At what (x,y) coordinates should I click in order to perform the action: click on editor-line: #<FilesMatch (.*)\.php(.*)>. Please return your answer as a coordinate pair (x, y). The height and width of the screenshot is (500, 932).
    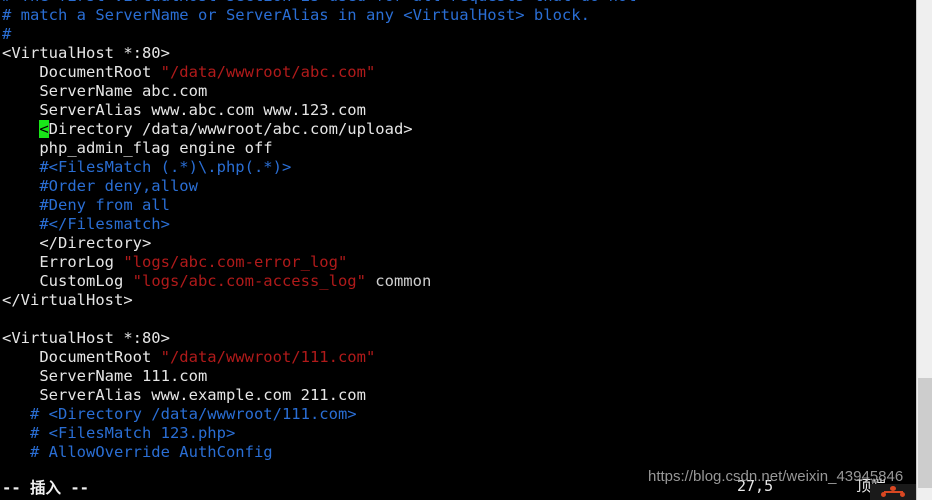
    Looking at the image, I should click on (458, 167).